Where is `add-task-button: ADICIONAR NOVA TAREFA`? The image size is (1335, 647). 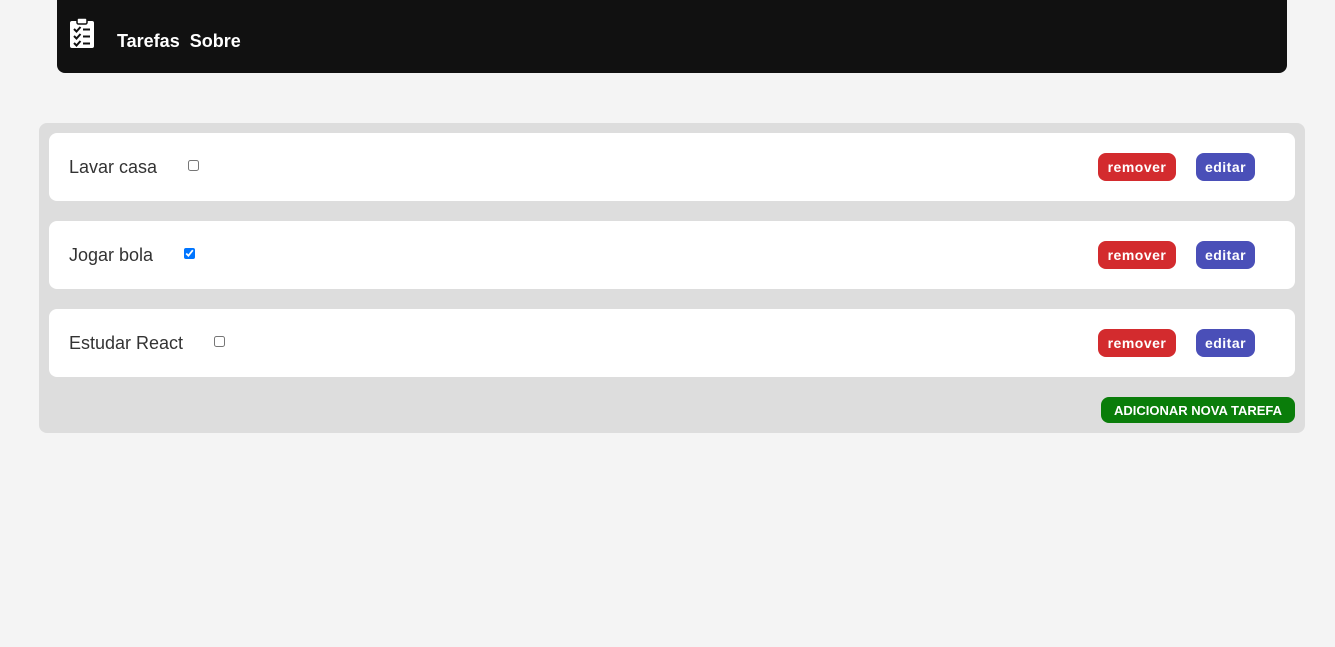
add-task-button: ADICIONAR NOVA TAREFA is located at coordinates (1198, 410).